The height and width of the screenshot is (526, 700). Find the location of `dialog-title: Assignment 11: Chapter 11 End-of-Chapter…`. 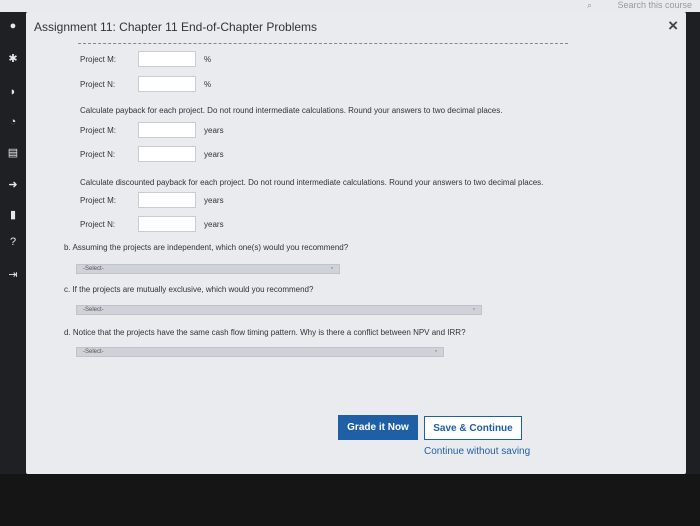

dialog-title: Assignment 11: Chapter 11 End-of-Chapter… is located at coordinates (176, 27).